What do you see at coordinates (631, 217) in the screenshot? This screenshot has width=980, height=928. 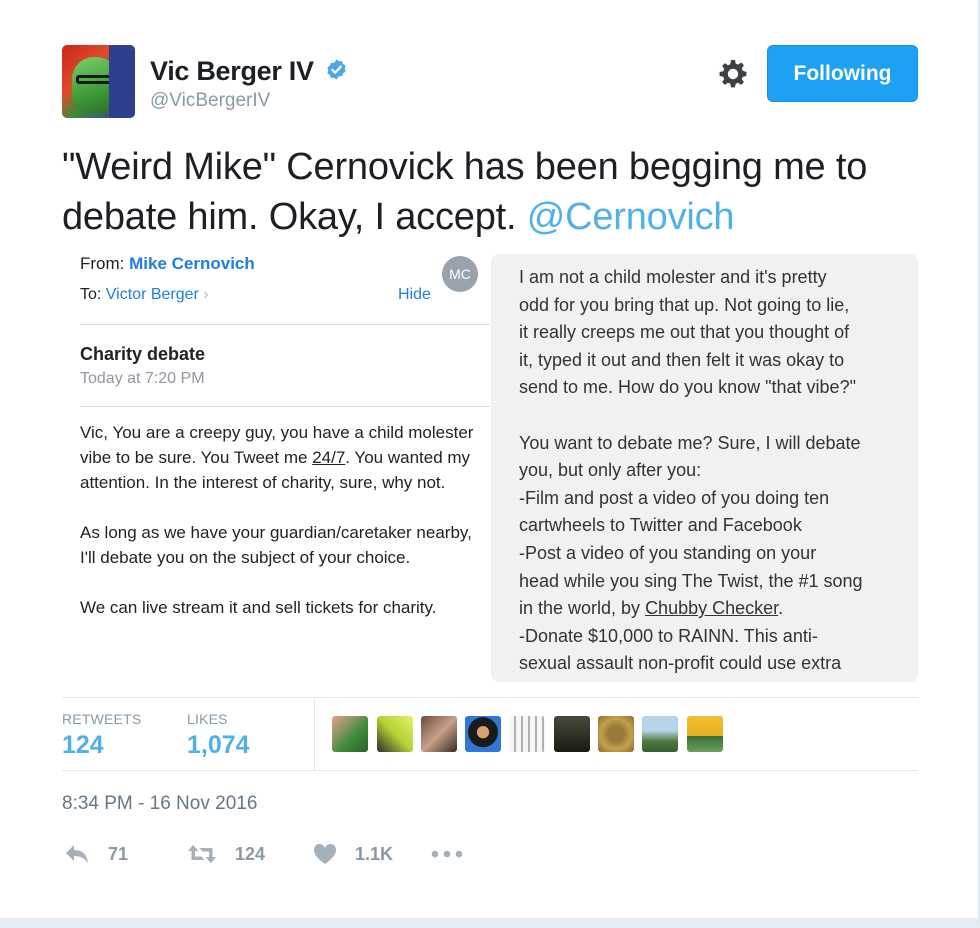 I see `mention-link: @Cernovich` at bounding box center [631, 217].